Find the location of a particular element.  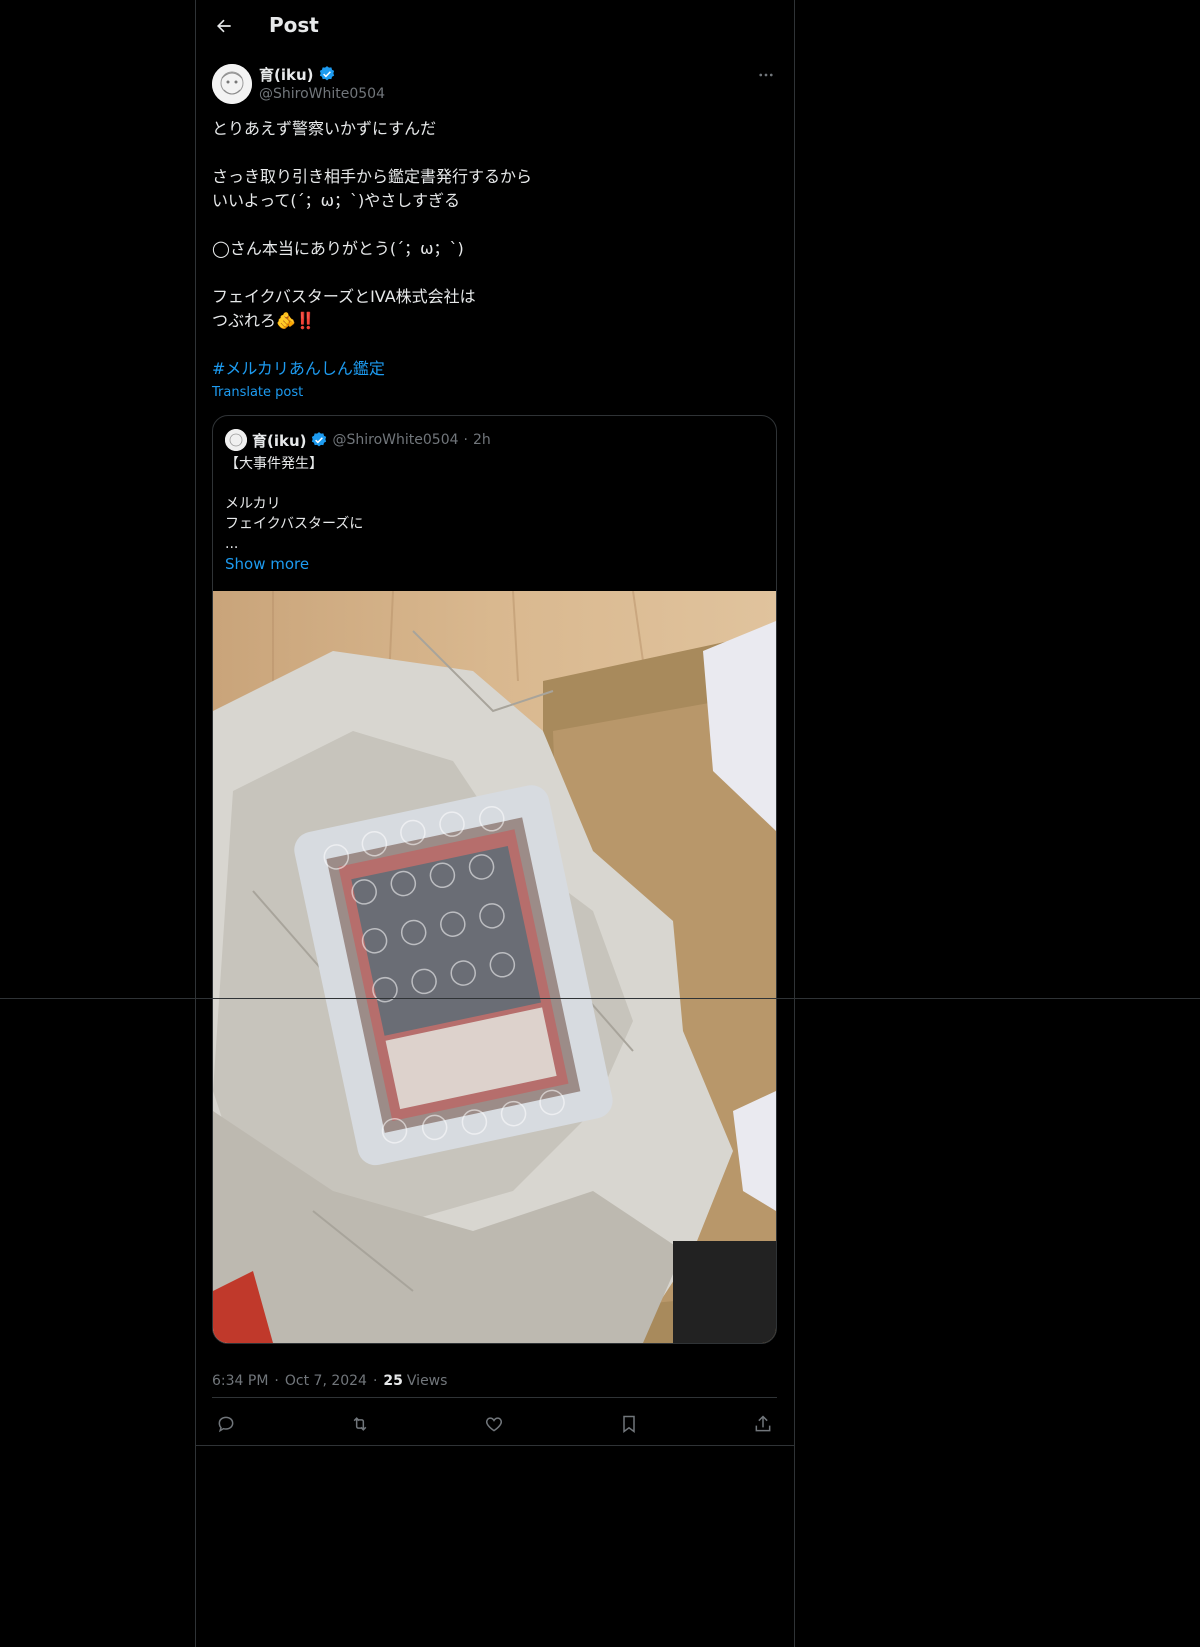

post-meta: 6:34 PM · Oct 7, 2024 · 25 Views is located at coordinates (329, 1381).